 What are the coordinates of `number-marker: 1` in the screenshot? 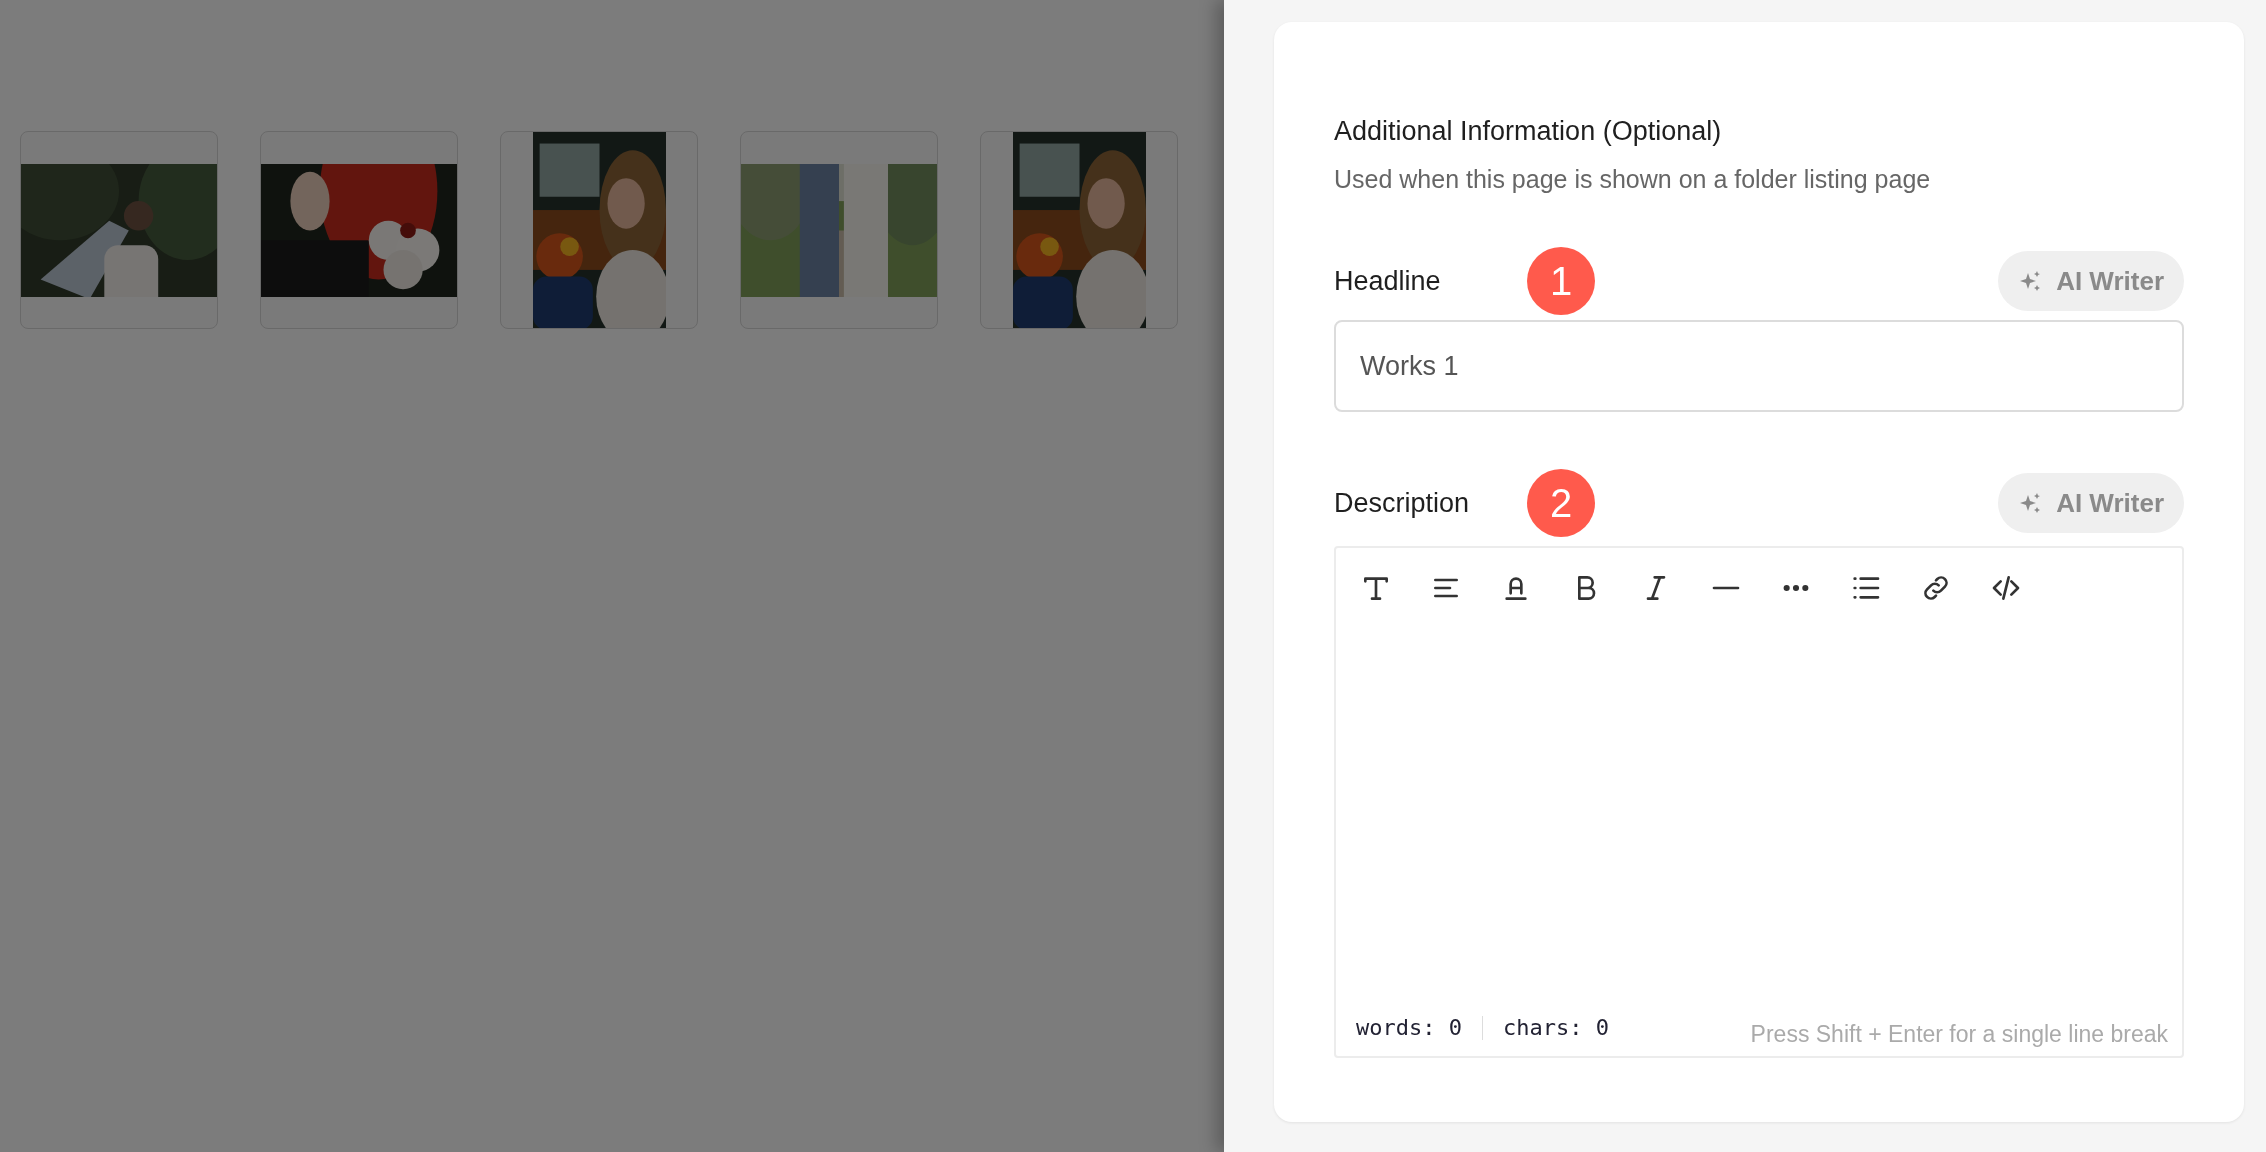 It's located at (1561, 281).